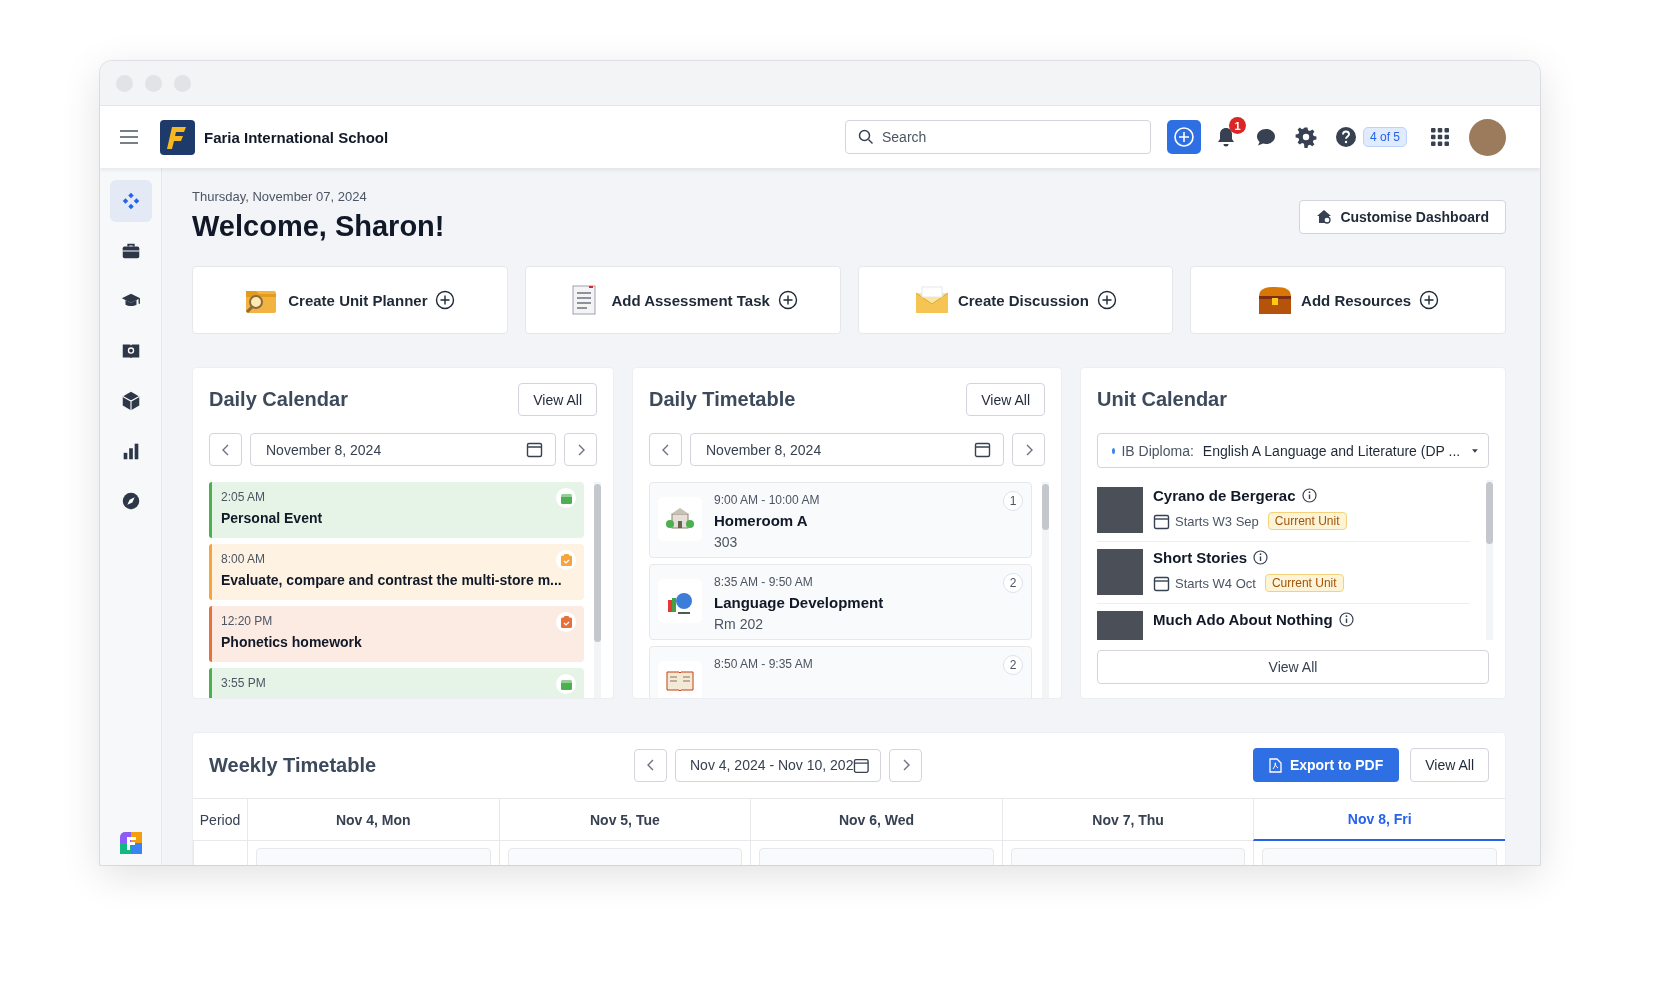 Image resolution: width=1660 pixels, height=996 pixels. What do you see at coordinates (876, 820) in the screenshot?
I see `column-header: Nov 6, Wed` at bounding box center [876, 820].